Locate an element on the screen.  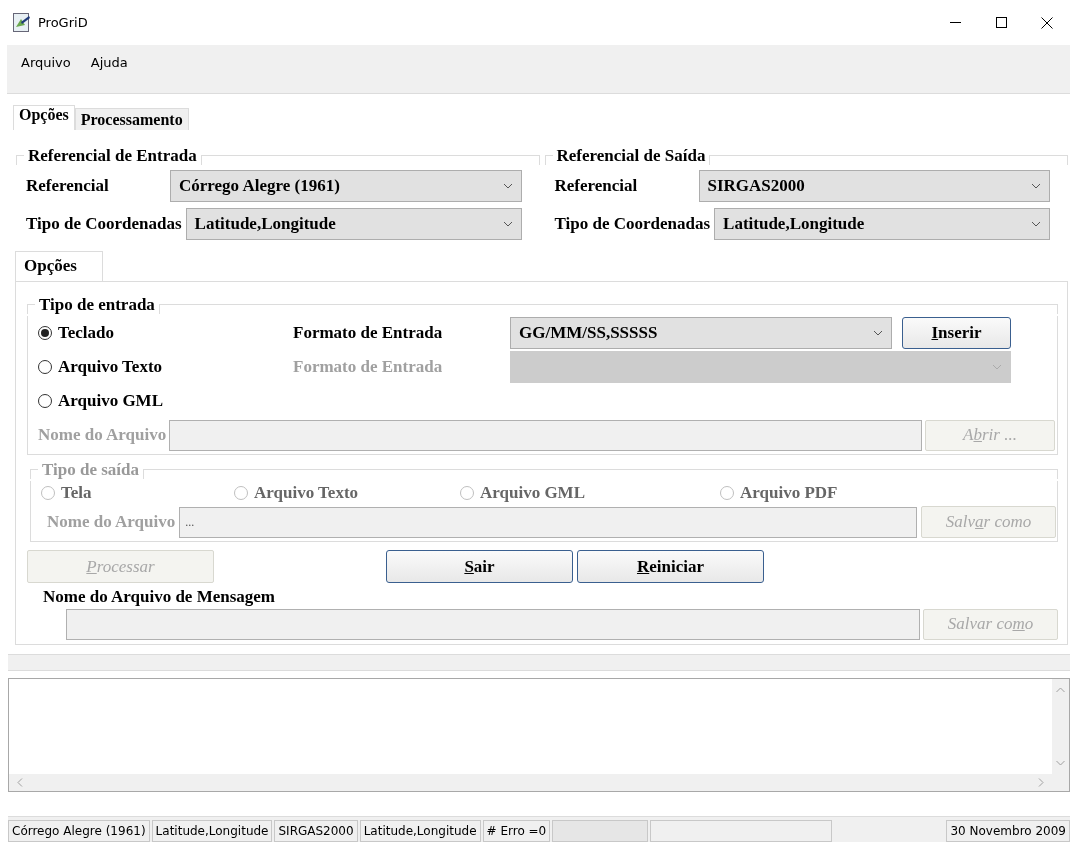
close-icon is located at coordinates (1047, 22).